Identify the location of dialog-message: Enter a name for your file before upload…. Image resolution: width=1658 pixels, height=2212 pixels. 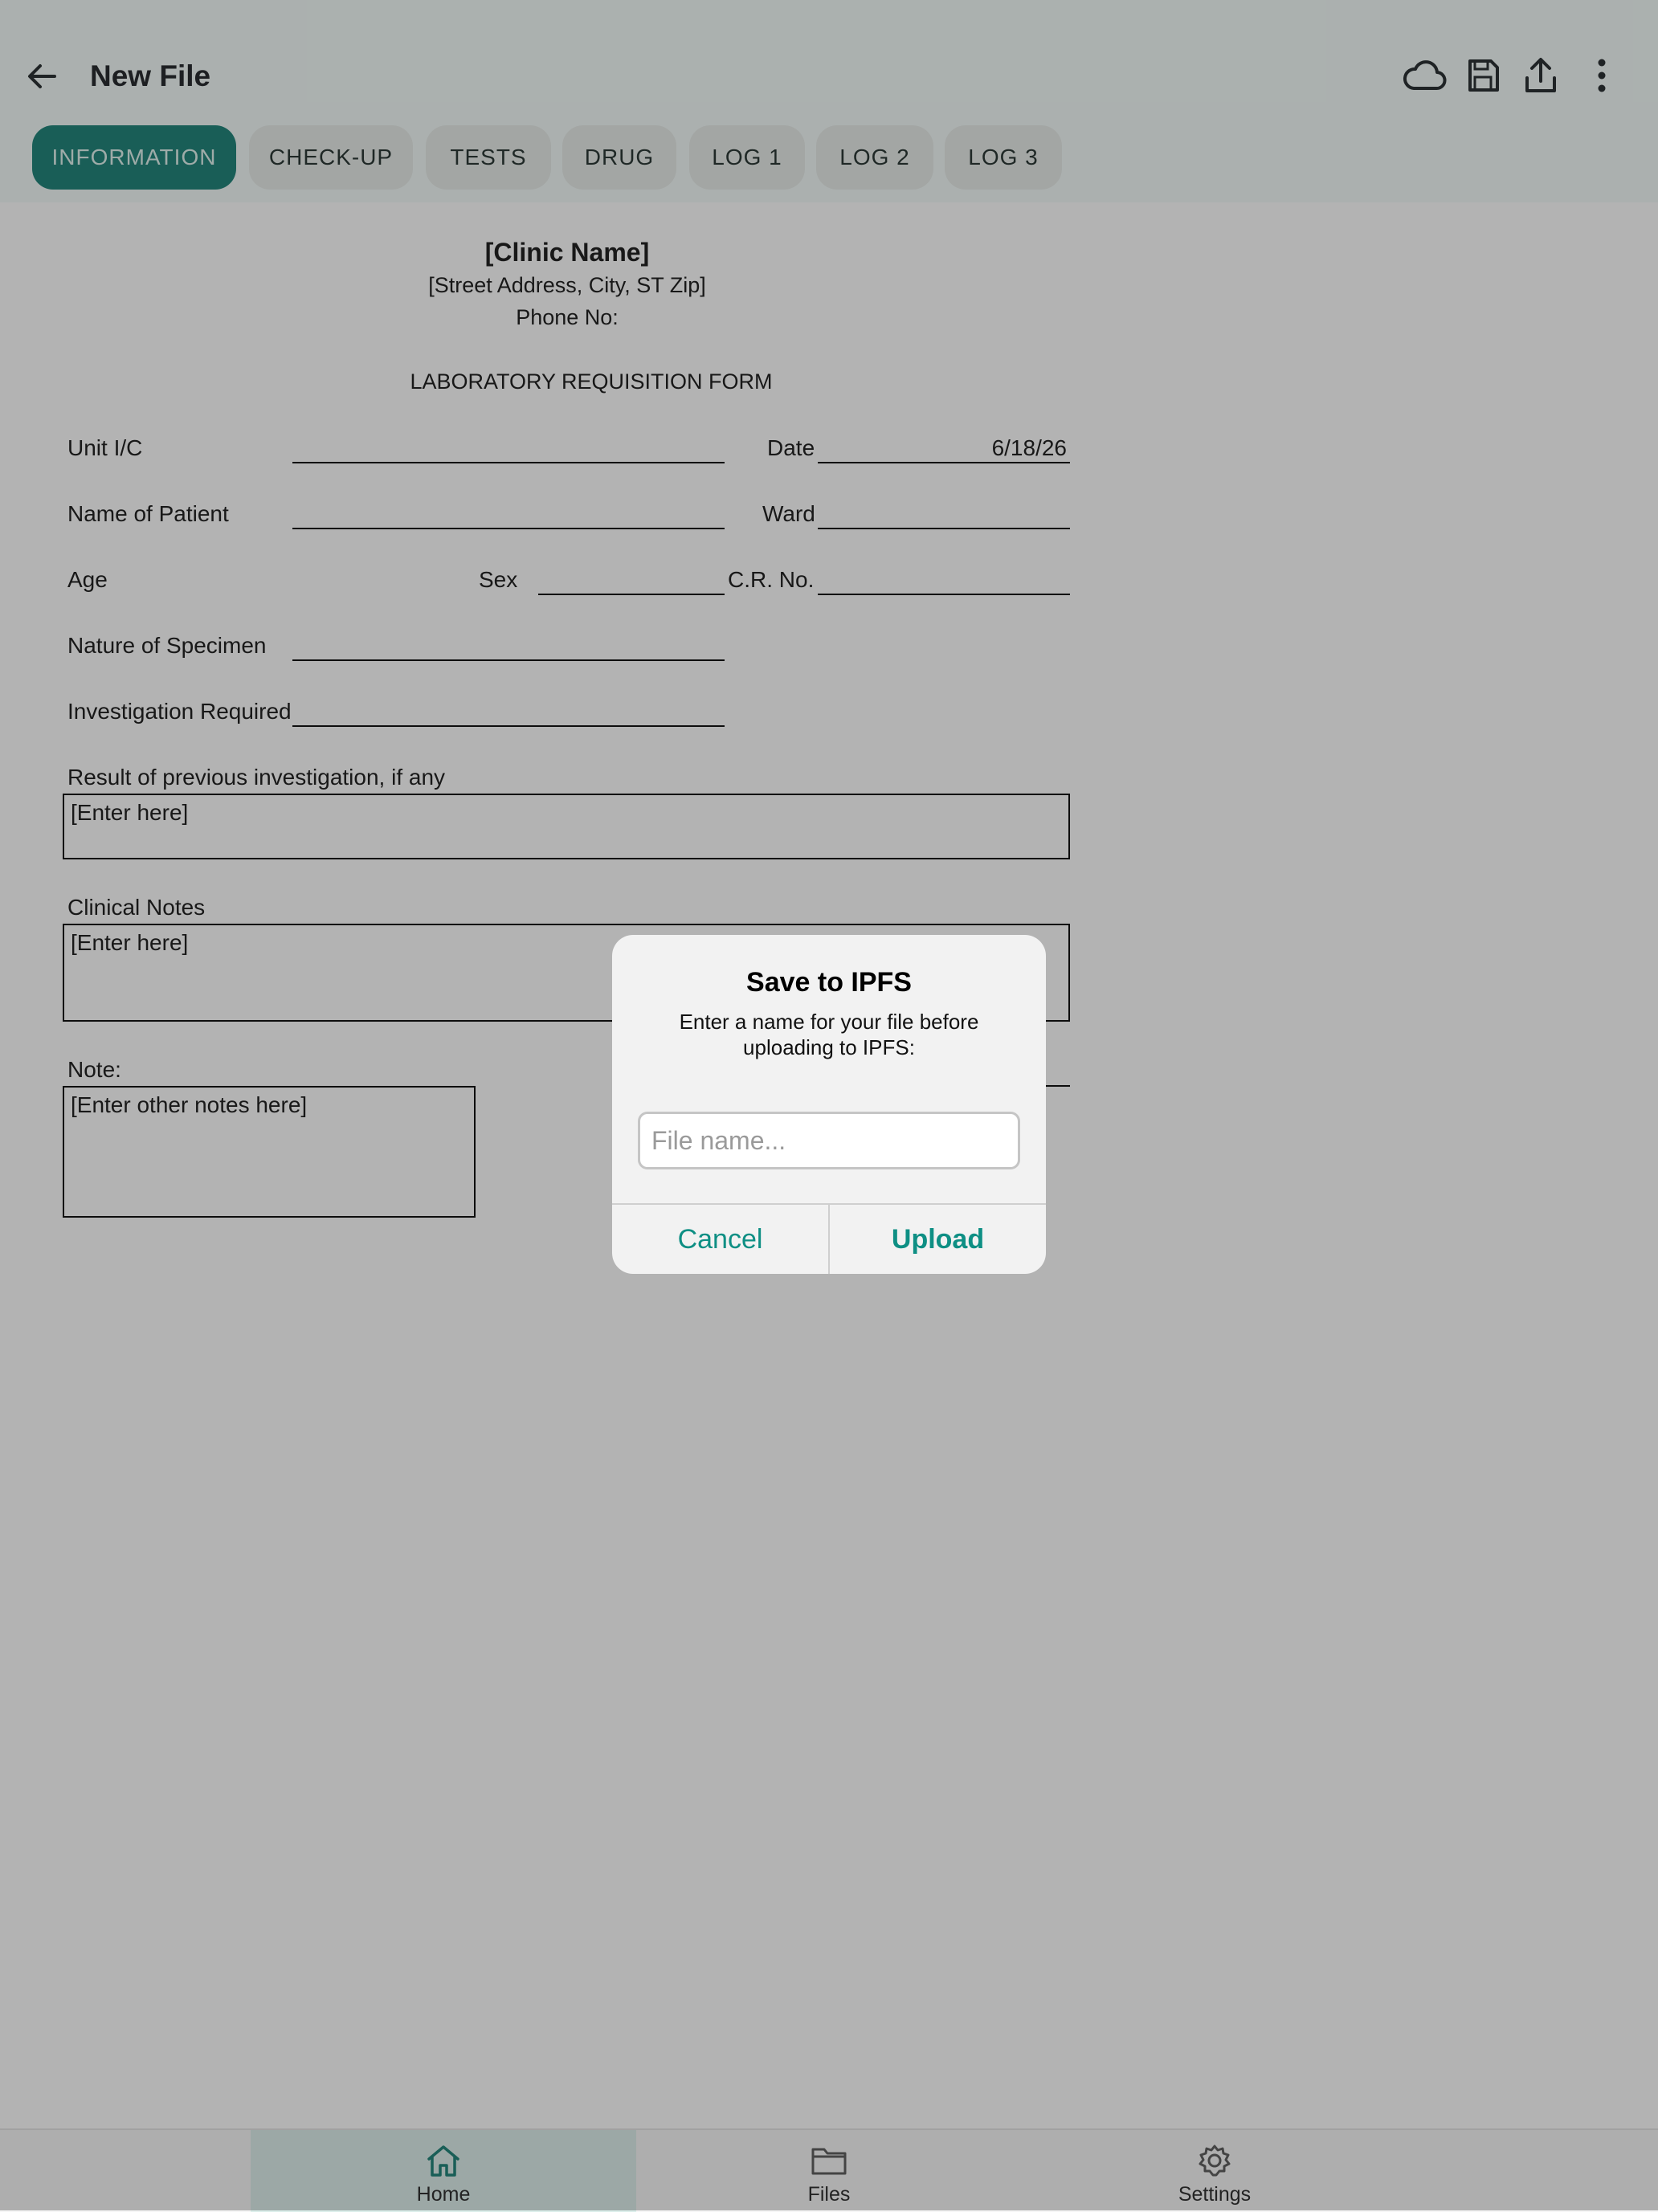
(829, 1034).